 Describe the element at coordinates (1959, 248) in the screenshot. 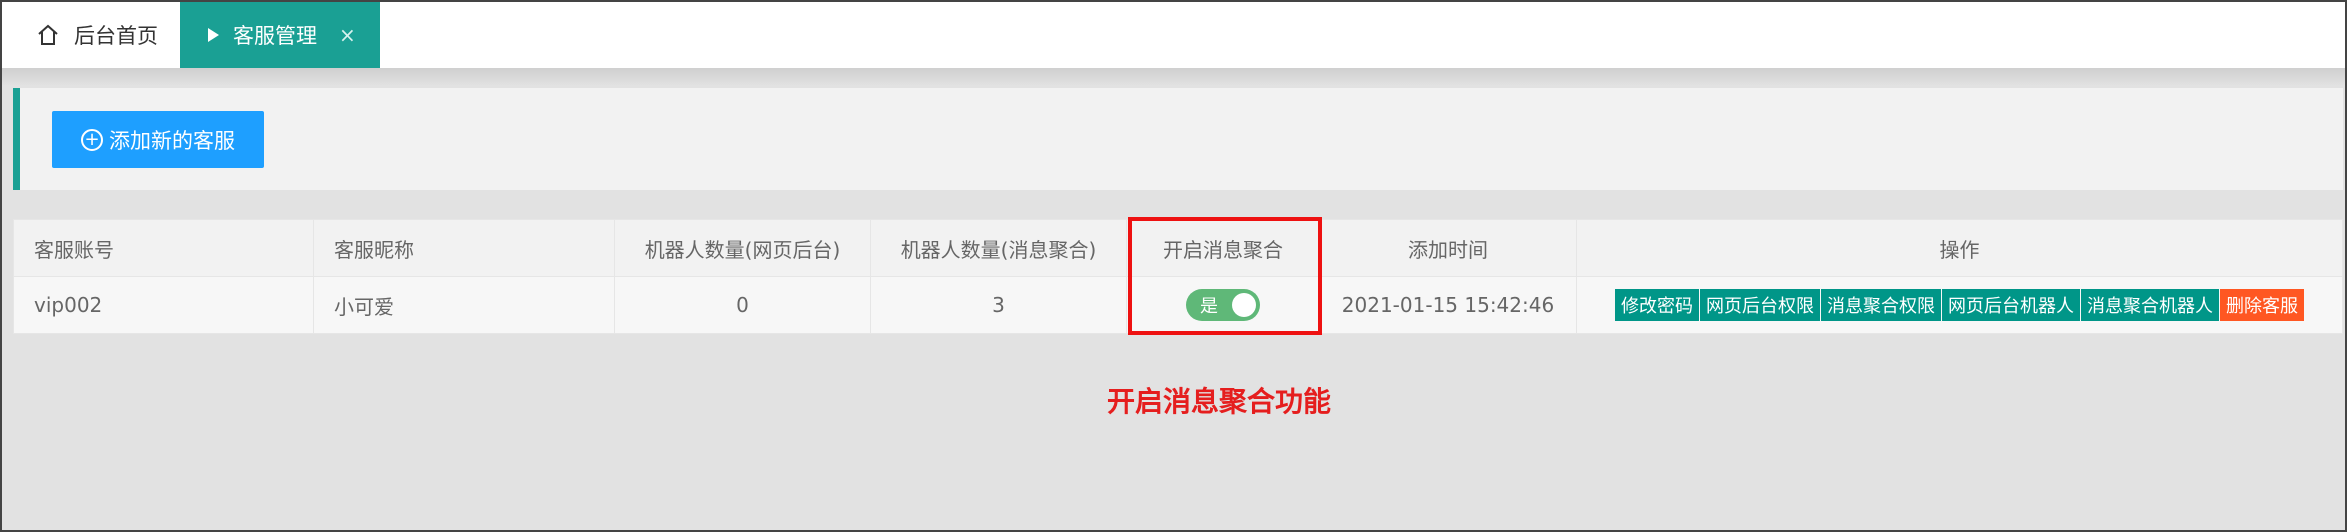

I see `header-actions: 操作` at that location.